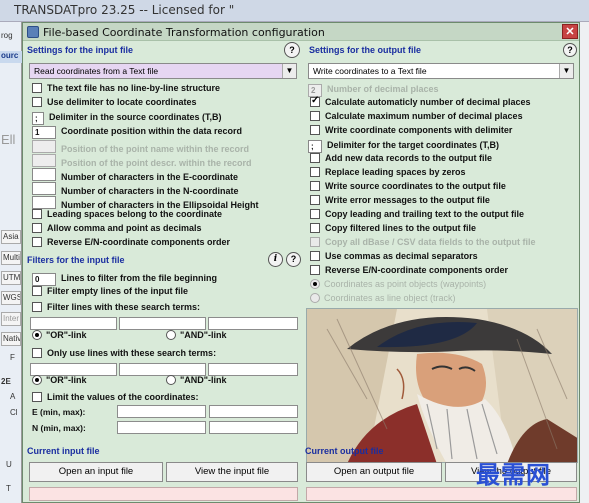 The height and width of the screenshot is (503, 589). I want to click on chars-e-field, so click(44, 174).